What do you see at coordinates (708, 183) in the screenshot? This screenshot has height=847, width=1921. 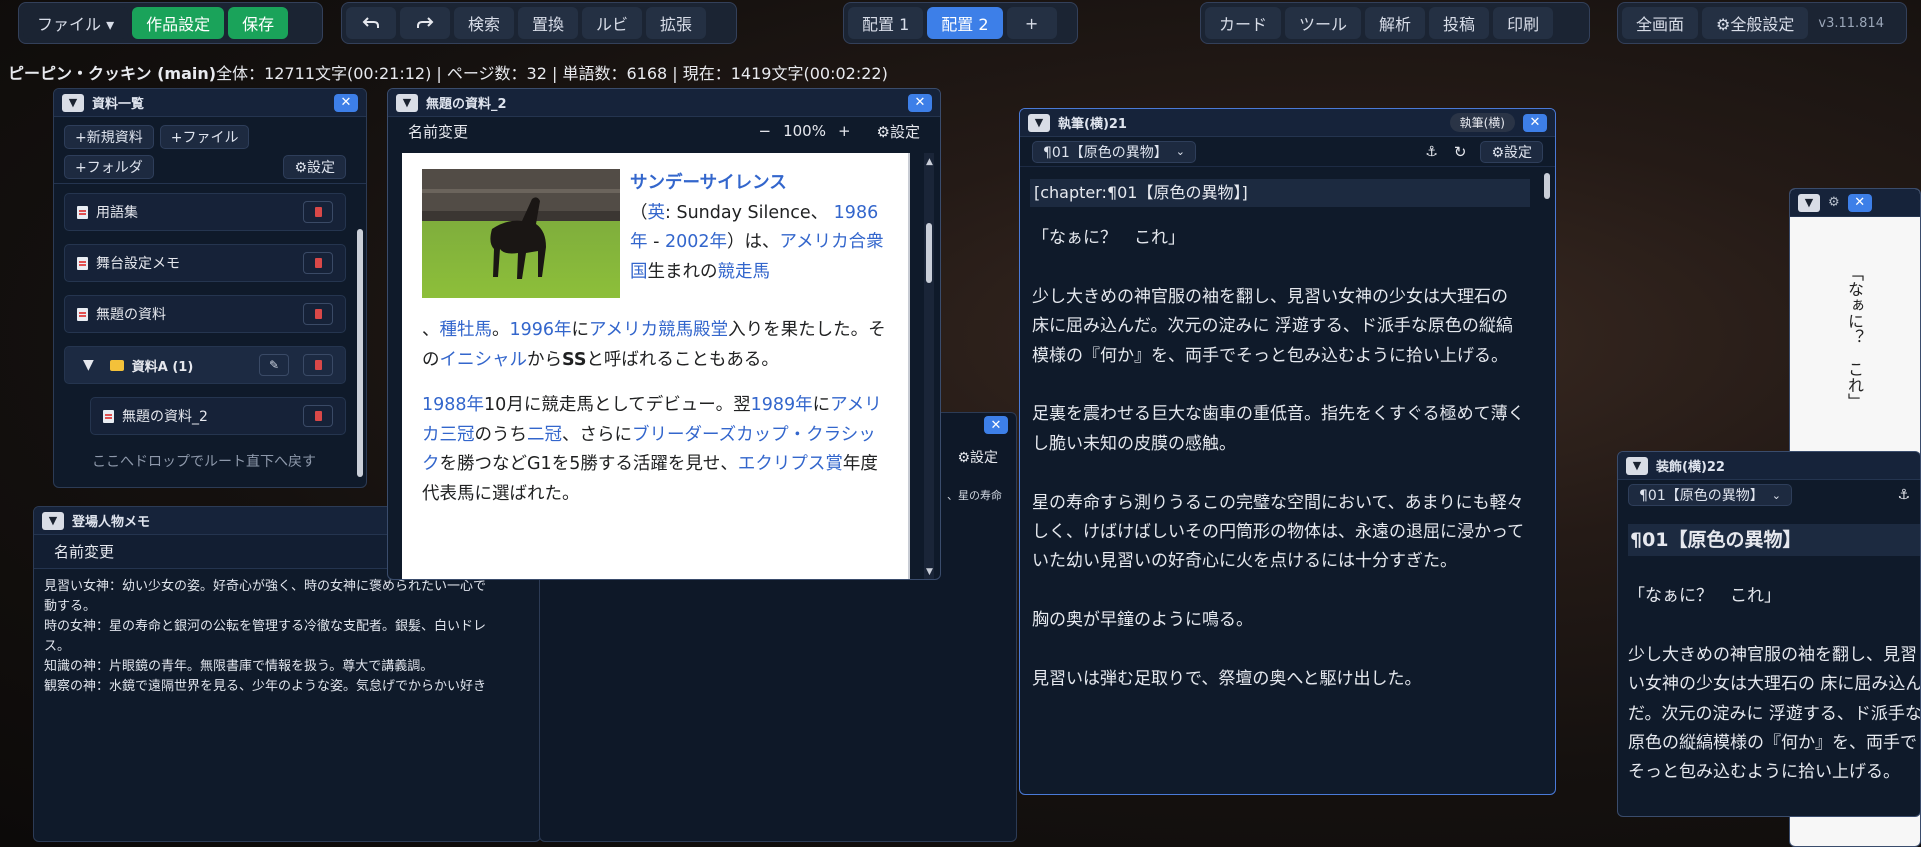 I see `wiki-title: サンデーサイレンス` at bounding box center [708, 183].